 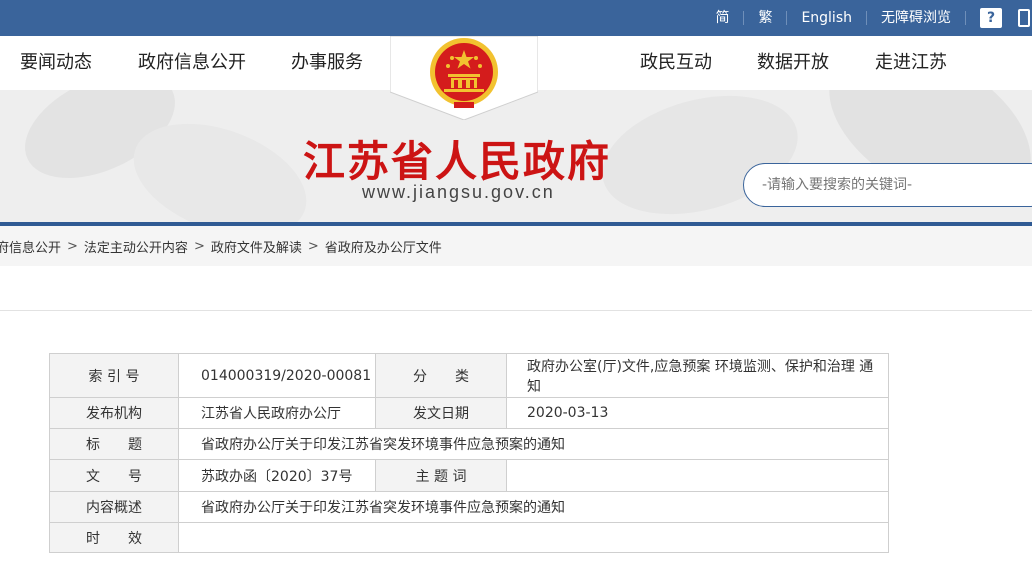 I want to click on top-links: 简 繁 English 无障碍浏览 ?, so click(x=866, y=18).